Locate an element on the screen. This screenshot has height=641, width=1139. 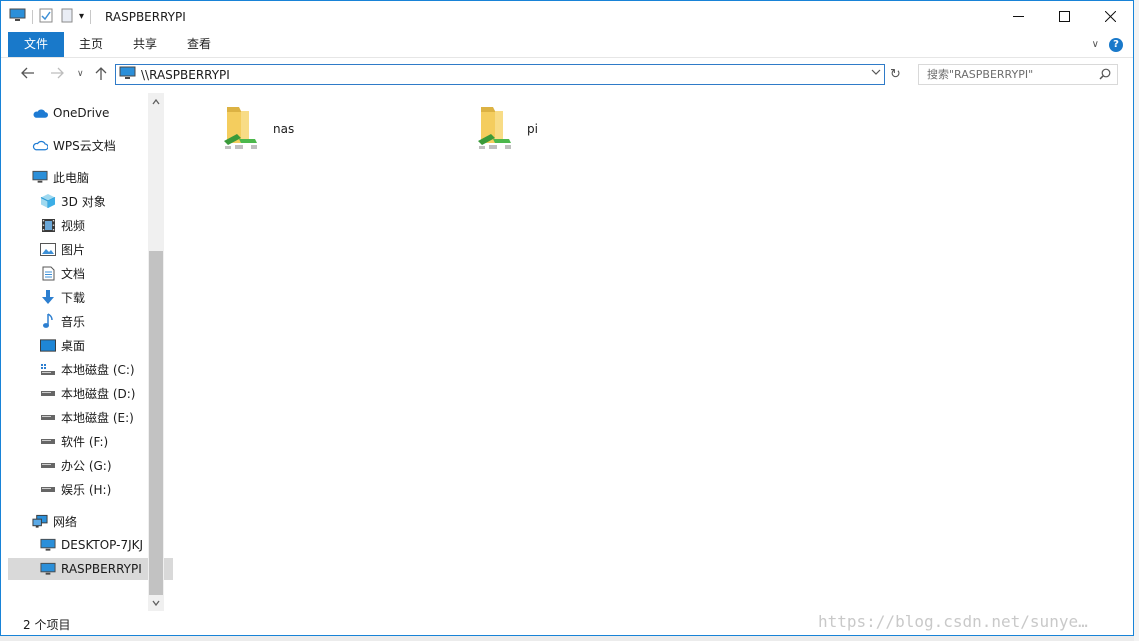
tab-view: 查看 is located at coordinates (199, 44).